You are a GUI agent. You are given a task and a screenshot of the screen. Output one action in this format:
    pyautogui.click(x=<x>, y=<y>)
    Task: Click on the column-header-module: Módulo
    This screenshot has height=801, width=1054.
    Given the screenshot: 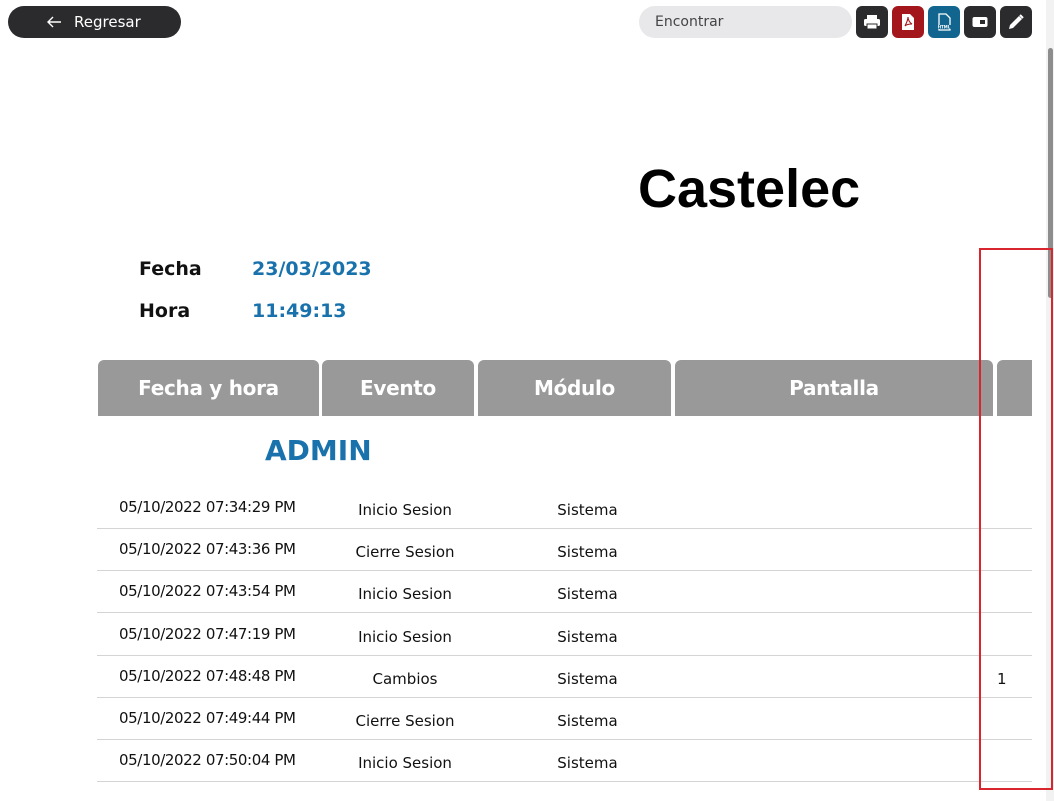 What is the action you would take?
    pyautogui.click(x=574, y=388)
    